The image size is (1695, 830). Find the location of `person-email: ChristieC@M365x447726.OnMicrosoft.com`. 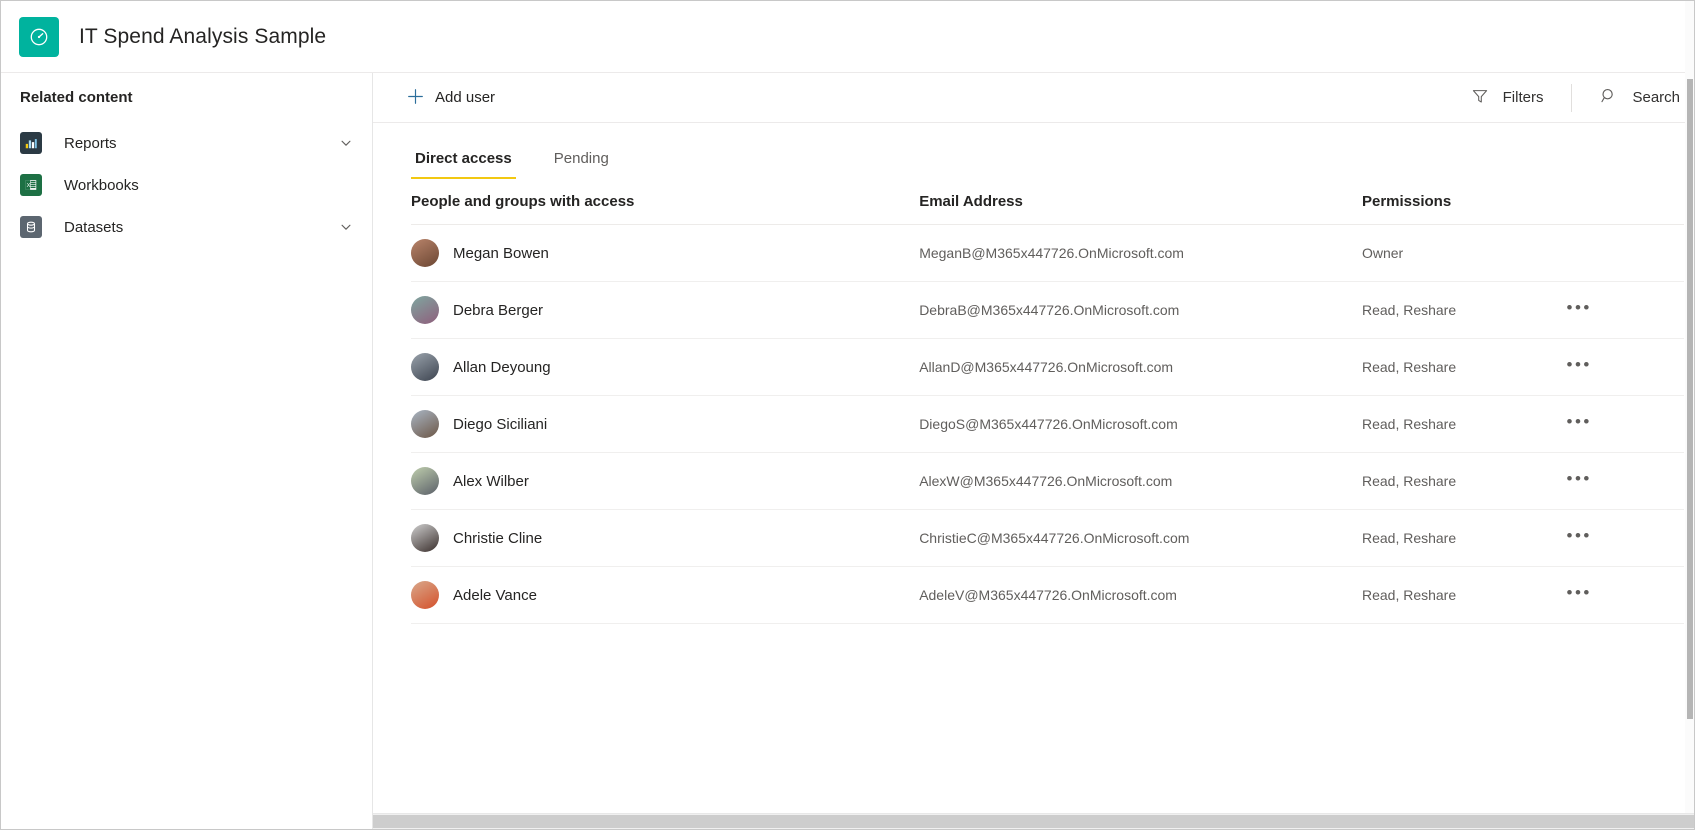

person-email: ChristieC@M365x447726.OnMicrosoft.com is located at coordinates (1140, 538).